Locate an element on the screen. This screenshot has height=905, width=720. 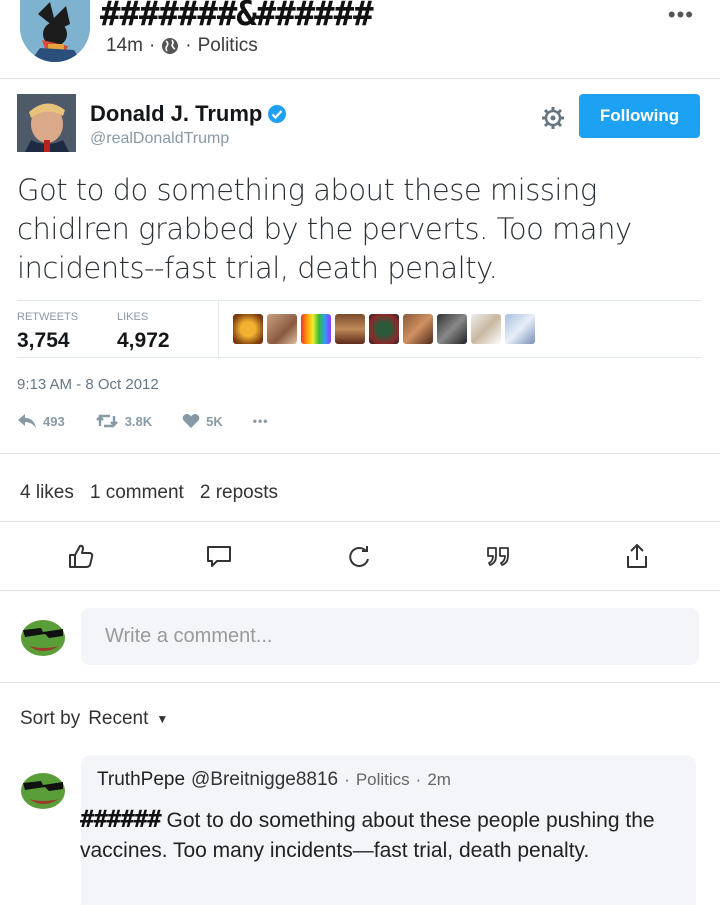
retweets-stat: RETWEETS 3,754 is located at coordinates (47, 332).